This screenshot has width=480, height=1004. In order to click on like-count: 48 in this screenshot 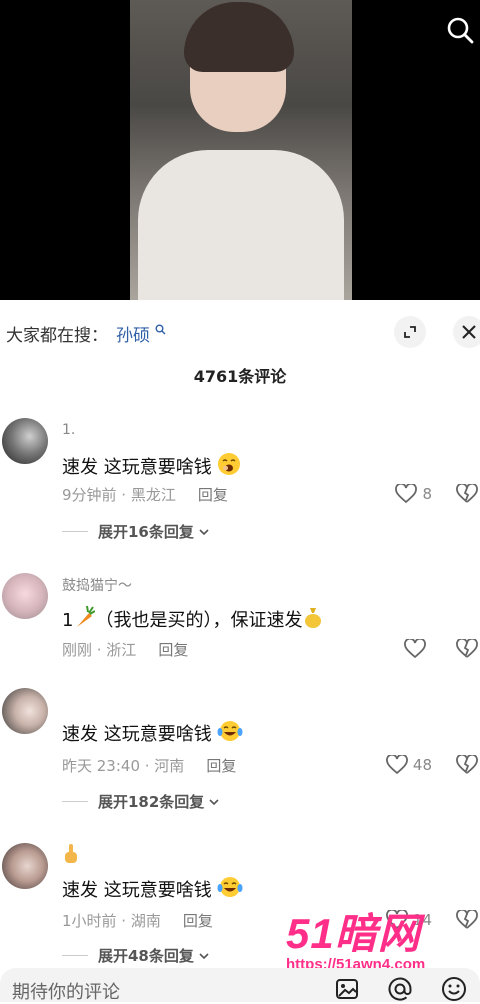, I will do `click(422, 765)`.